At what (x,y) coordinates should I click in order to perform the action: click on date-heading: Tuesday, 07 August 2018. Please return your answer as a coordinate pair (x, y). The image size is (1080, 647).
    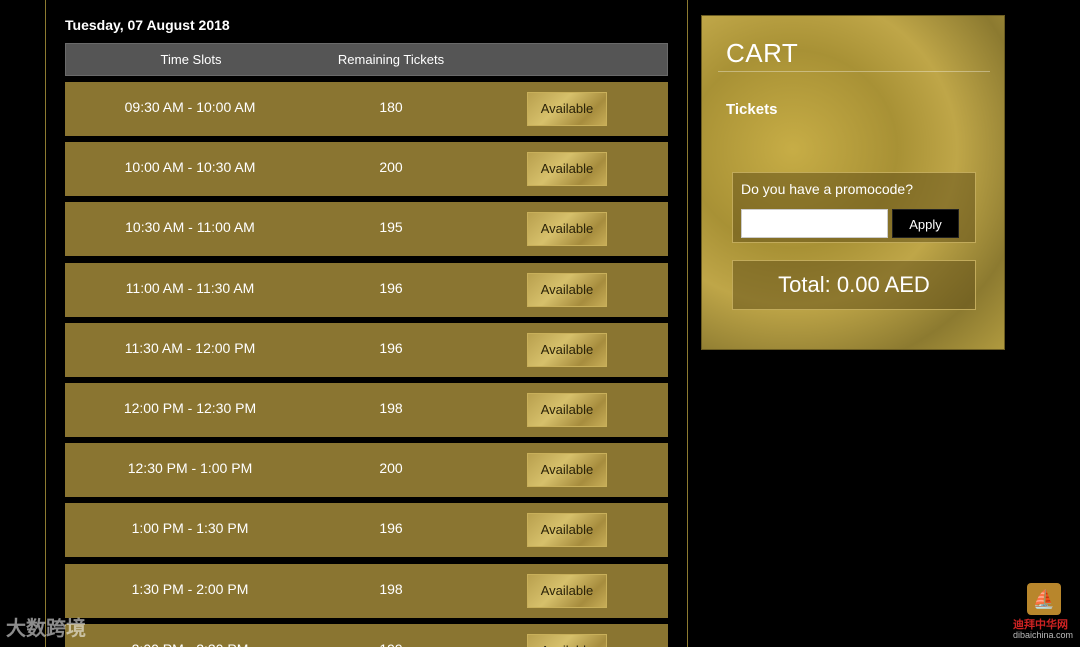
    Looking at the image, I should click on (147, 25).